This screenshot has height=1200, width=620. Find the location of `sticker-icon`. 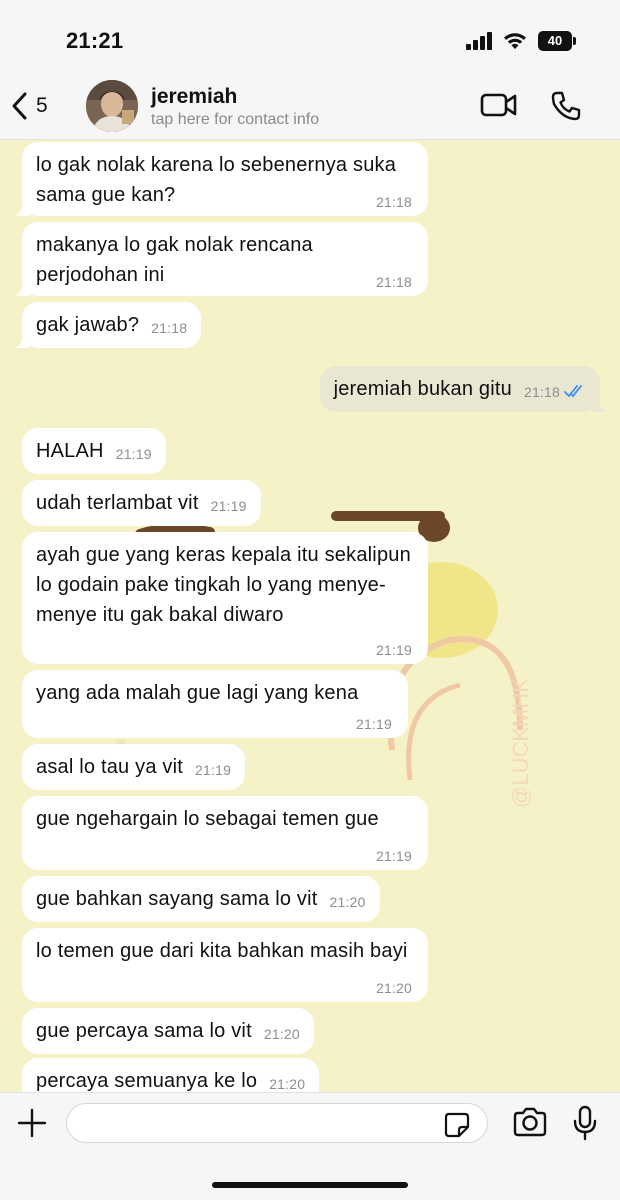

sticker-icon is located at coordinates (457, 1125).